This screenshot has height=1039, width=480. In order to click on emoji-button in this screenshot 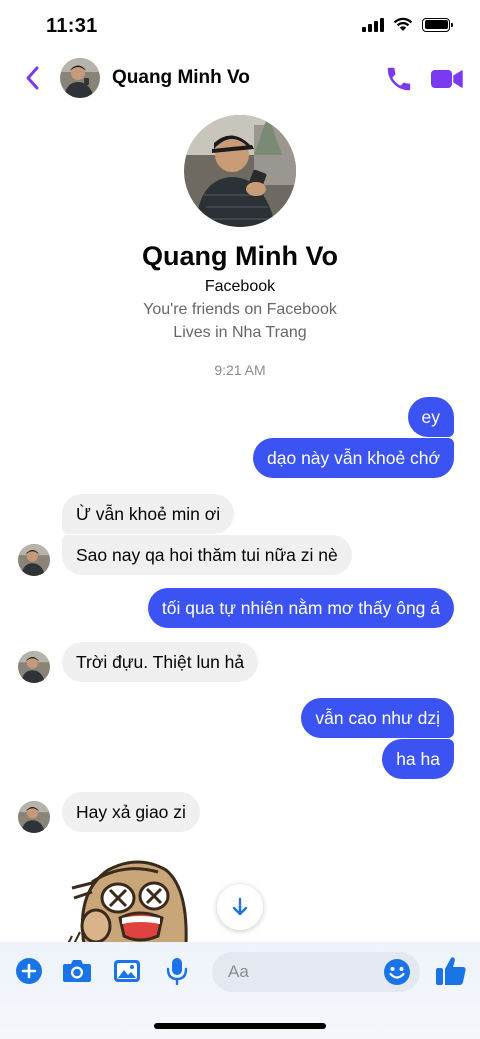, I will do `click(397, 972)`.